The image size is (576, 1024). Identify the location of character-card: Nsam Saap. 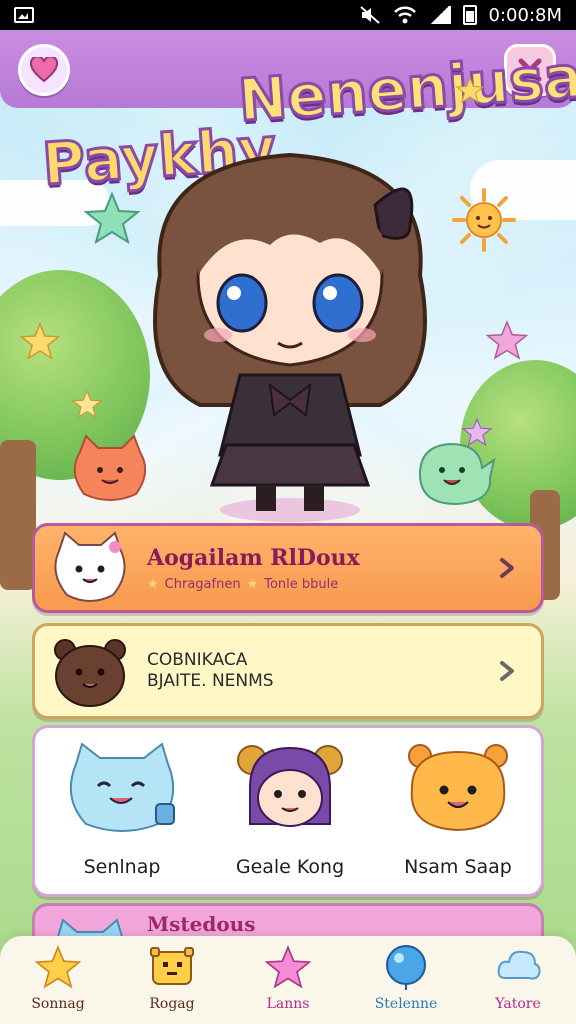
(458, 813).